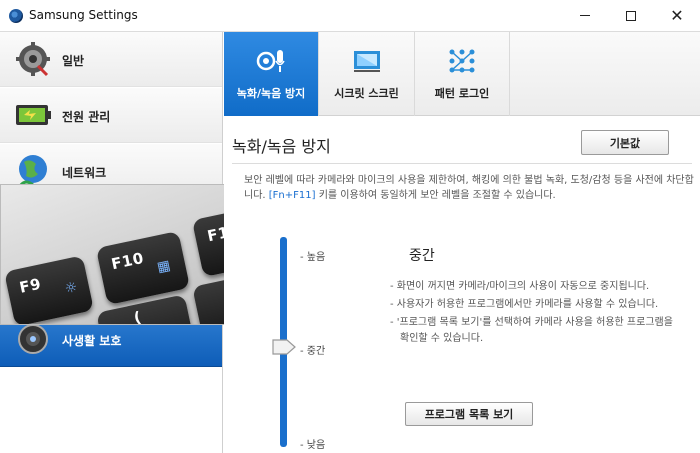 Image resolution: width=700 pixels, height=453 pixels. I want to click on close-icon: ✕, so click(677, 15).